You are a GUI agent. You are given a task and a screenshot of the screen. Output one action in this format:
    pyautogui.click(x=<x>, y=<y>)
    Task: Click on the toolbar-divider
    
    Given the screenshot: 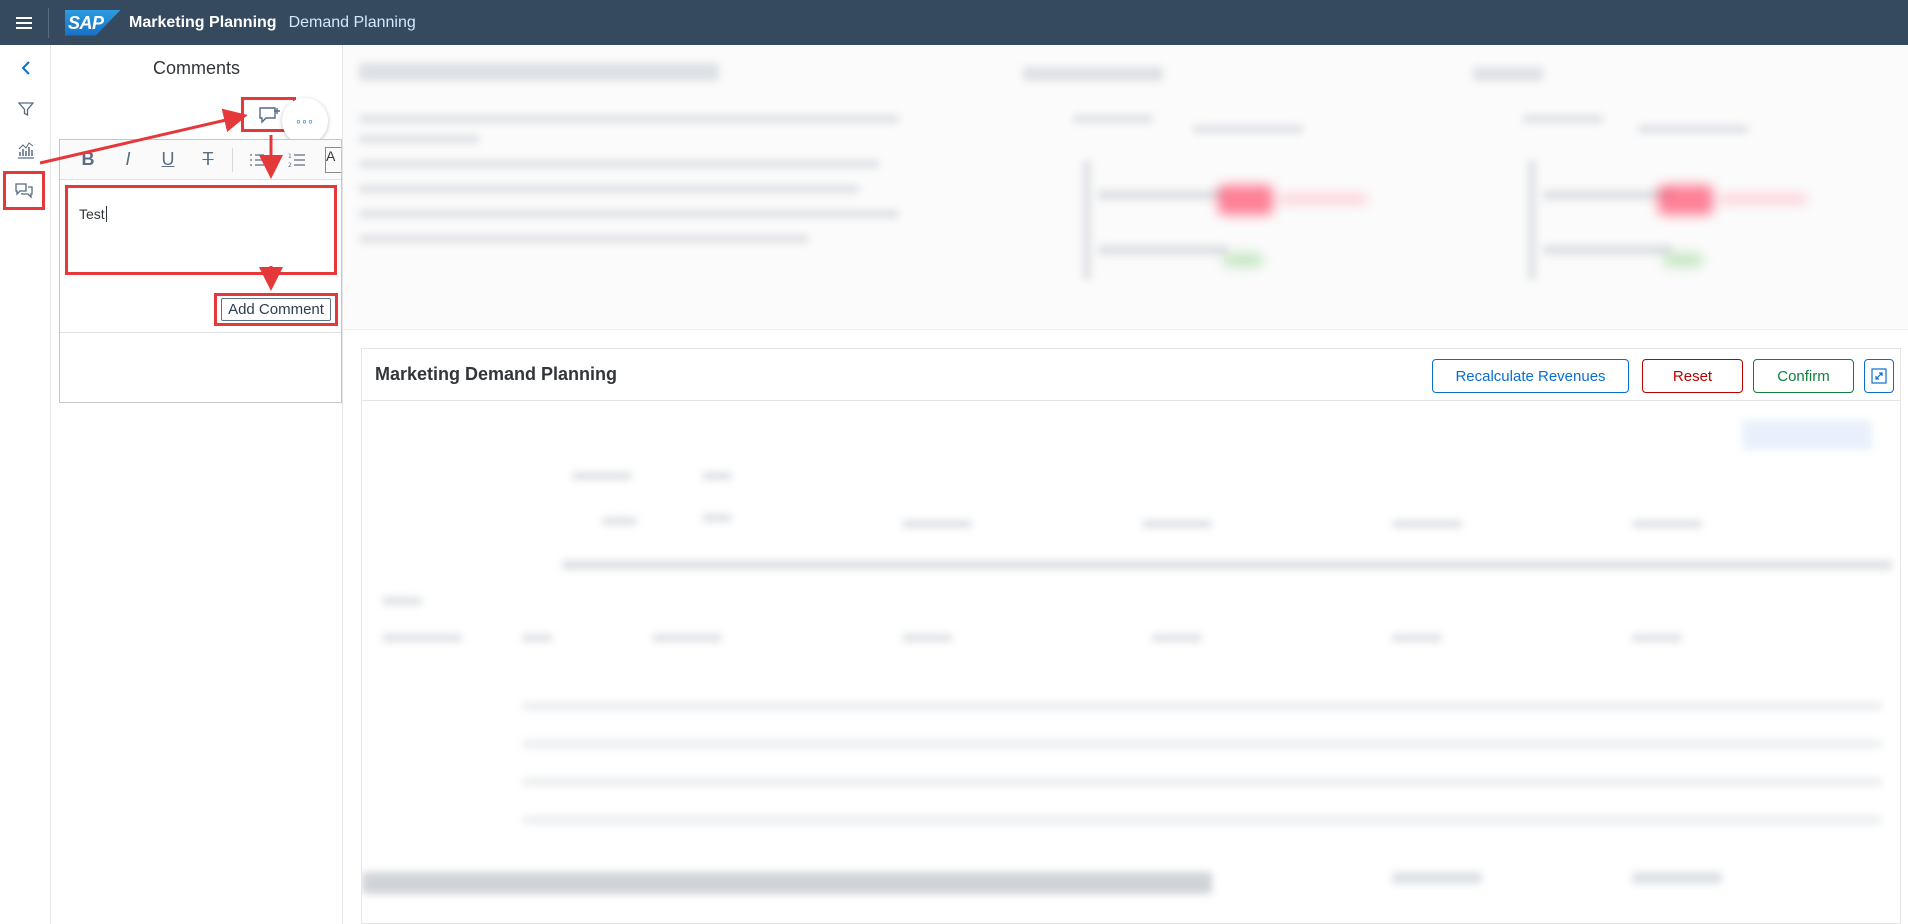 What is the action you would take?
    pyautogui.click(x=232, y=159)
    